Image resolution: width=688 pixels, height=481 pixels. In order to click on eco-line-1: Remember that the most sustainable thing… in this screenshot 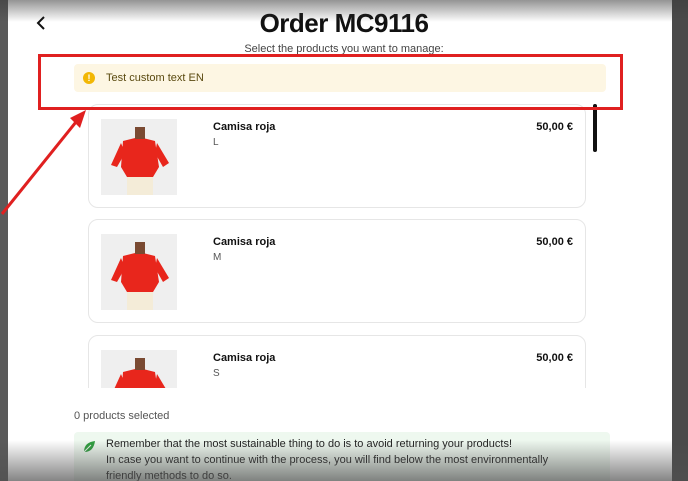, I will do `click(309, 444)`.